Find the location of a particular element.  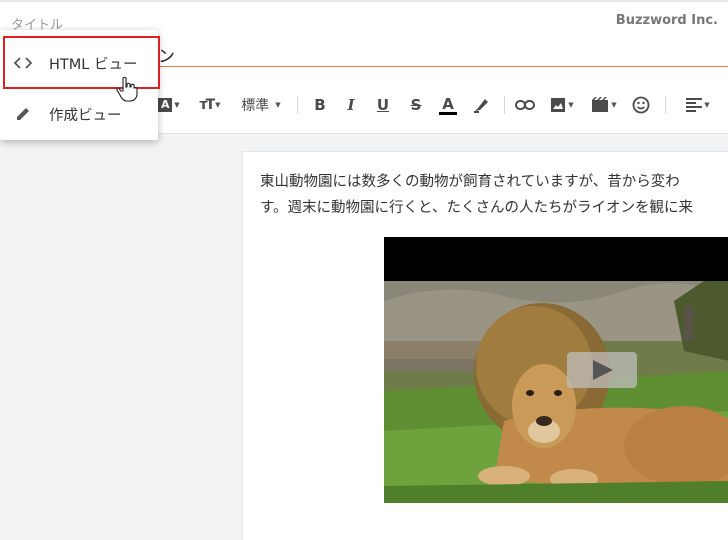

paragraph-line-1: 東山動物園には数多くの動物が飼育されていますが、昔から変わ is located at coordinates (470, 182).